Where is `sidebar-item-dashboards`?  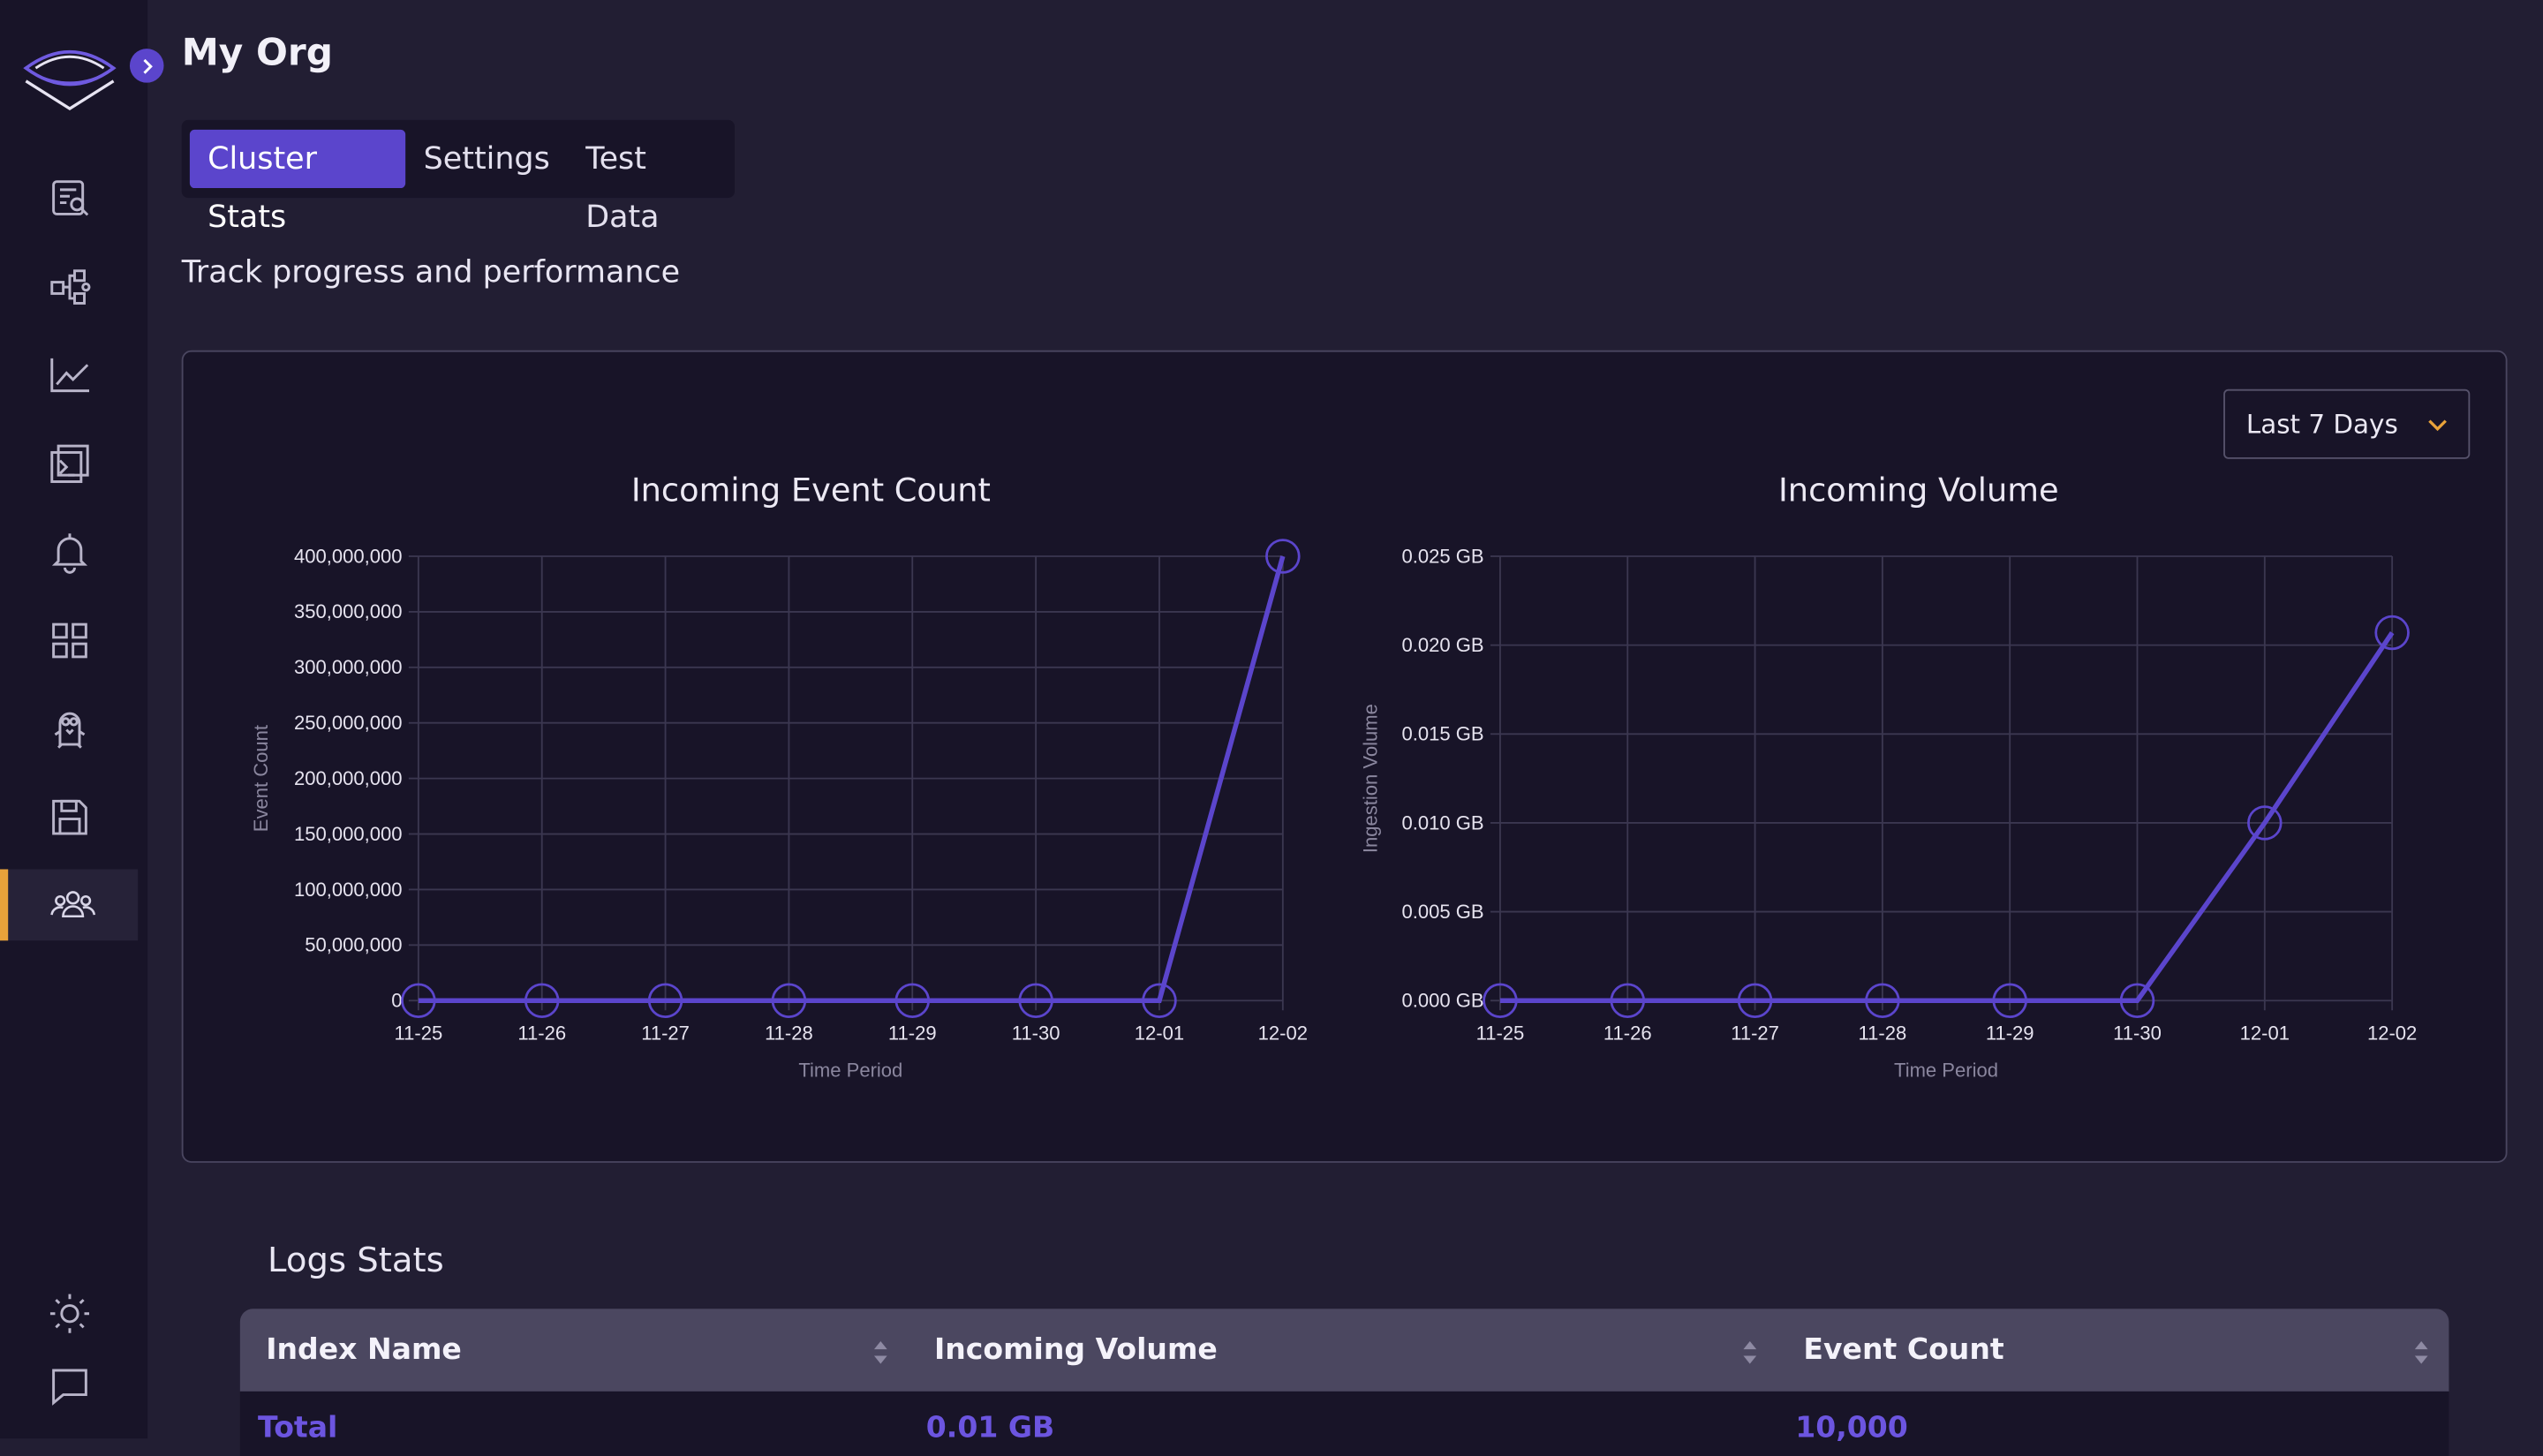
sidebar-item-dashboards is located at coordinates (69, 640).